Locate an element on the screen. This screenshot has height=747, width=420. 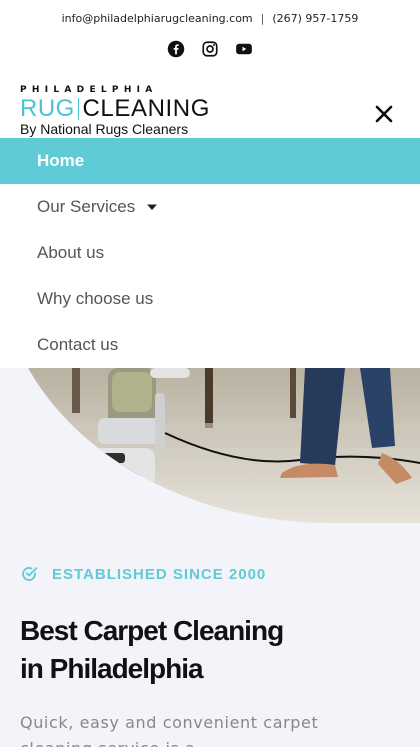
nav-item-contact-us: Contact us is located at coordinates (210, 345).